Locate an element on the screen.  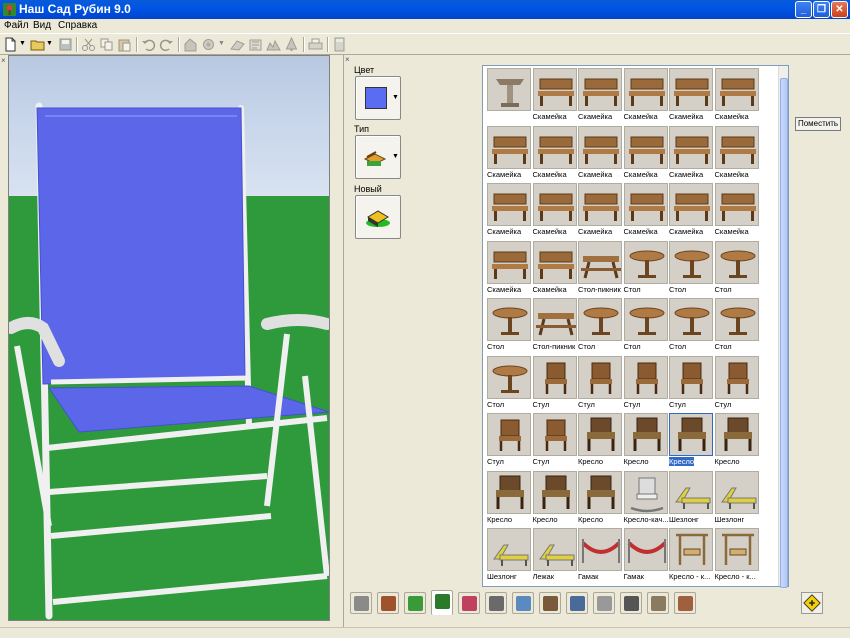
copy-icon is located at coordinates (106, 44).